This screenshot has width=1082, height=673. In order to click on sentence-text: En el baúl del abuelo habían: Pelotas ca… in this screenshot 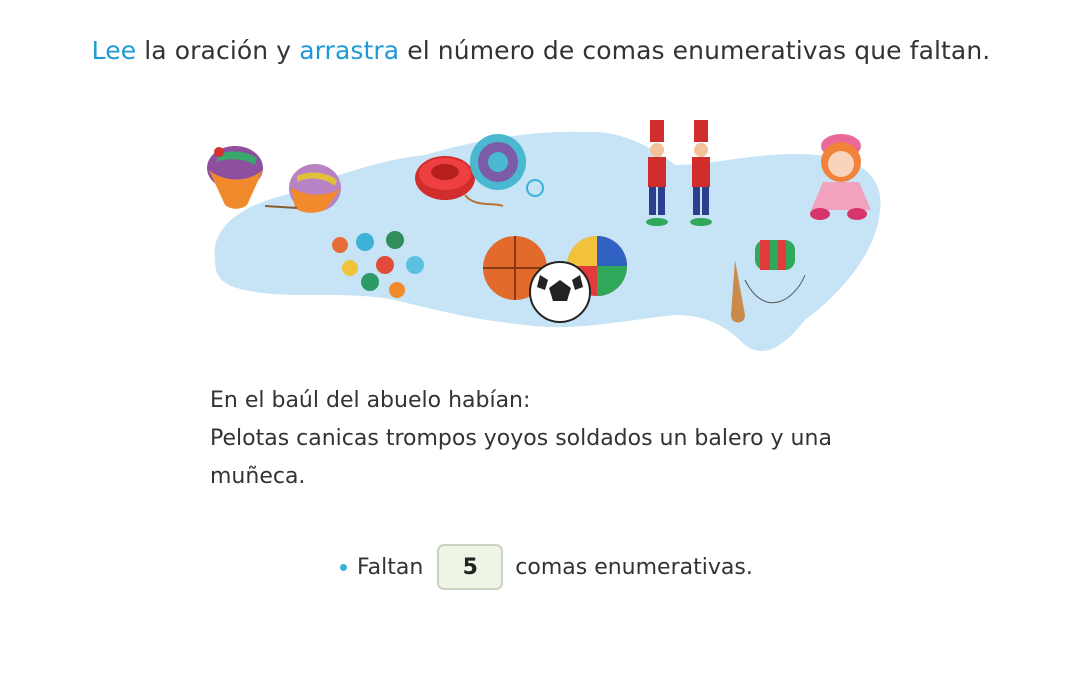, I will do `click(540, 439)`.